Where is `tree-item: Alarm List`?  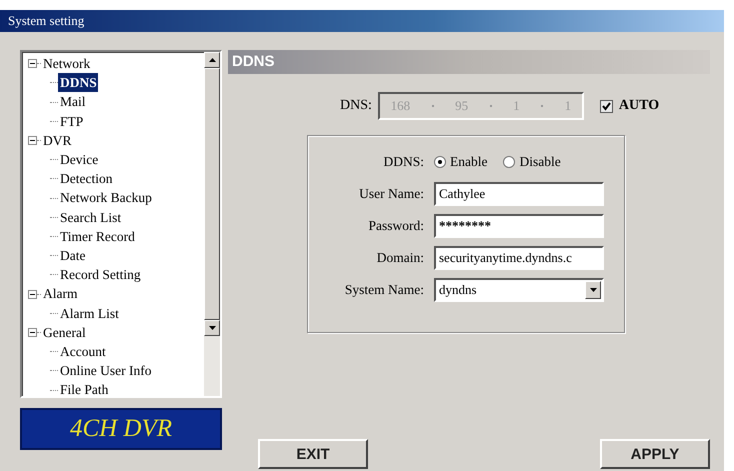
tree-item: Alarm List is located at coordinates (89, 313).